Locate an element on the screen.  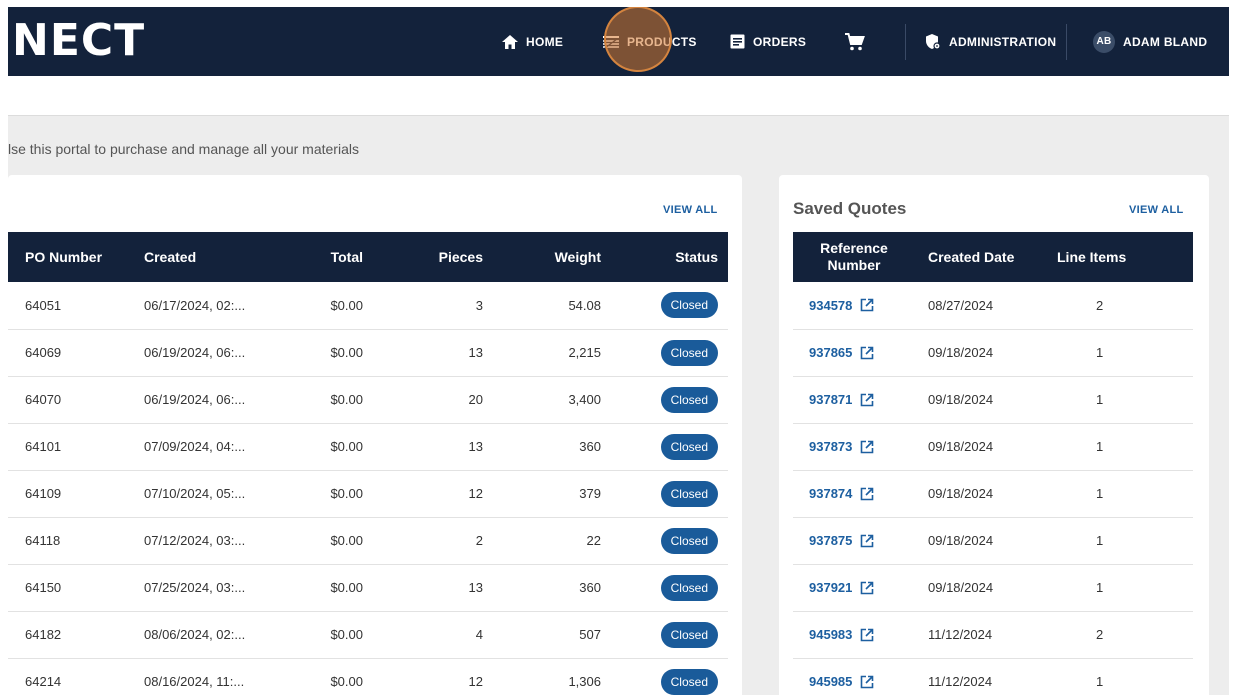
line-items-cell: 1 is located at coordinates (1119, 400).